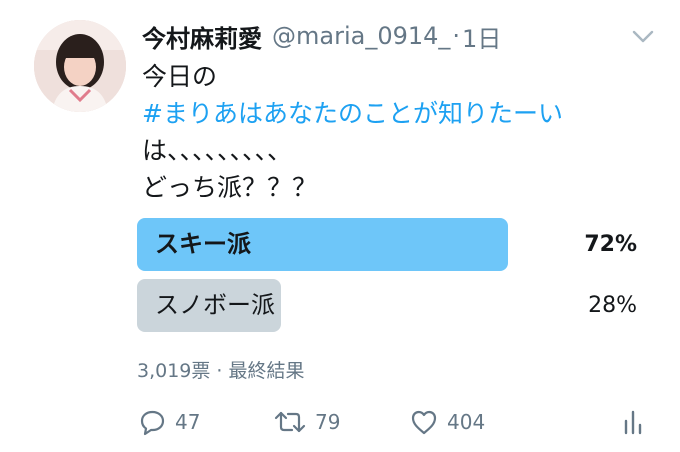 This screenshot has height=452, width=680. What do you see at coordinates (397, 422) in the screenshot?
I see `tweet-actions: 47 79 404` at bounding box center [397, 422].